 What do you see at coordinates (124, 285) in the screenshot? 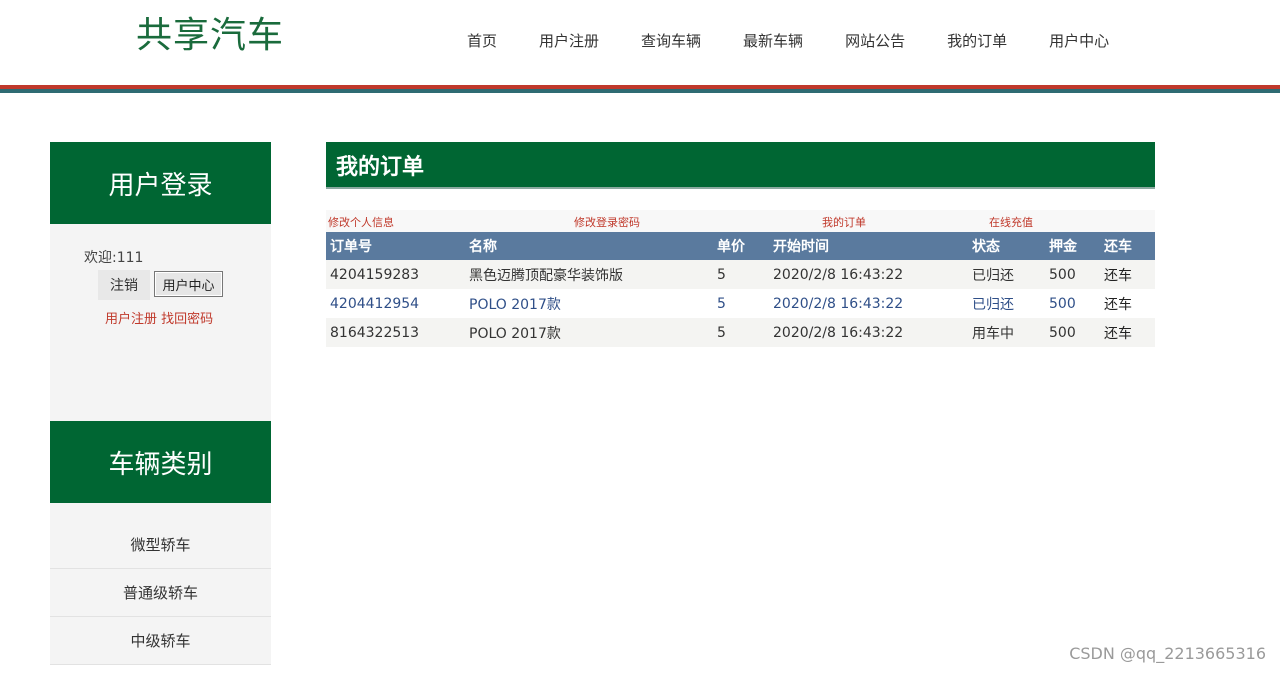
I see `logout-button: 注销` at bounding box center [124, 285].